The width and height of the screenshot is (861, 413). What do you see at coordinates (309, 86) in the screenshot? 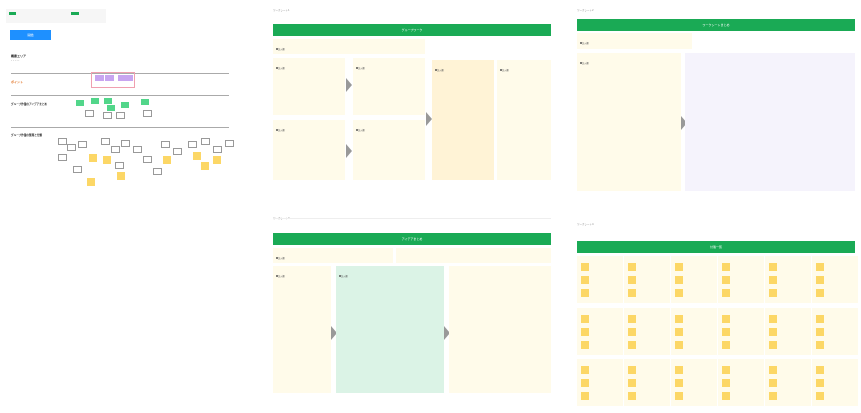
I see `board1-cell-a: 記入欄` at bounding box center [309, 86].